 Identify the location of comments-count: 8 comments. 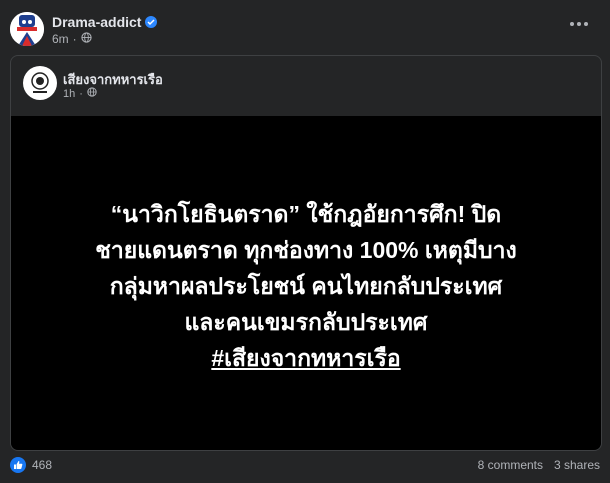
(510, 465).